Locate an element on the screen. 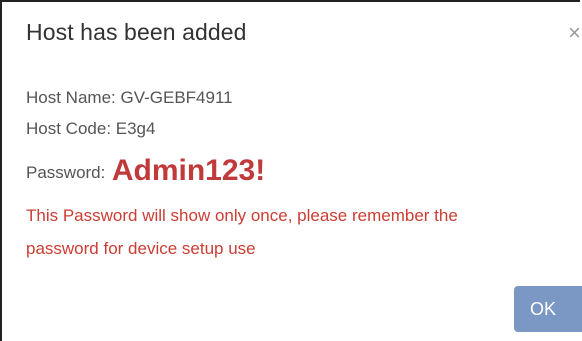 This screenshot has width=582, height=341. host-name-text: Host Name: GV-GEBF4911 is located at coordinates (129, 97).